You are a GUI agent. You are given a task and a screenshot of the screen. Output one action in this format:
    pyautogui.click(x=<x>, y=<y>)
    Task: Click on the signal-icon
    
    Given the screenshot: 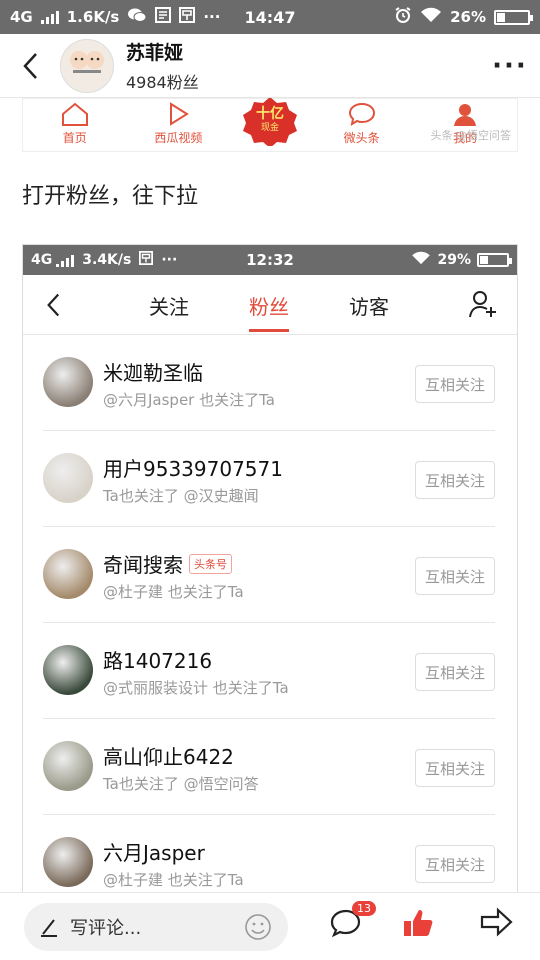 What is the action you would take?
    pyautogui.click(x=49, y=17)
    